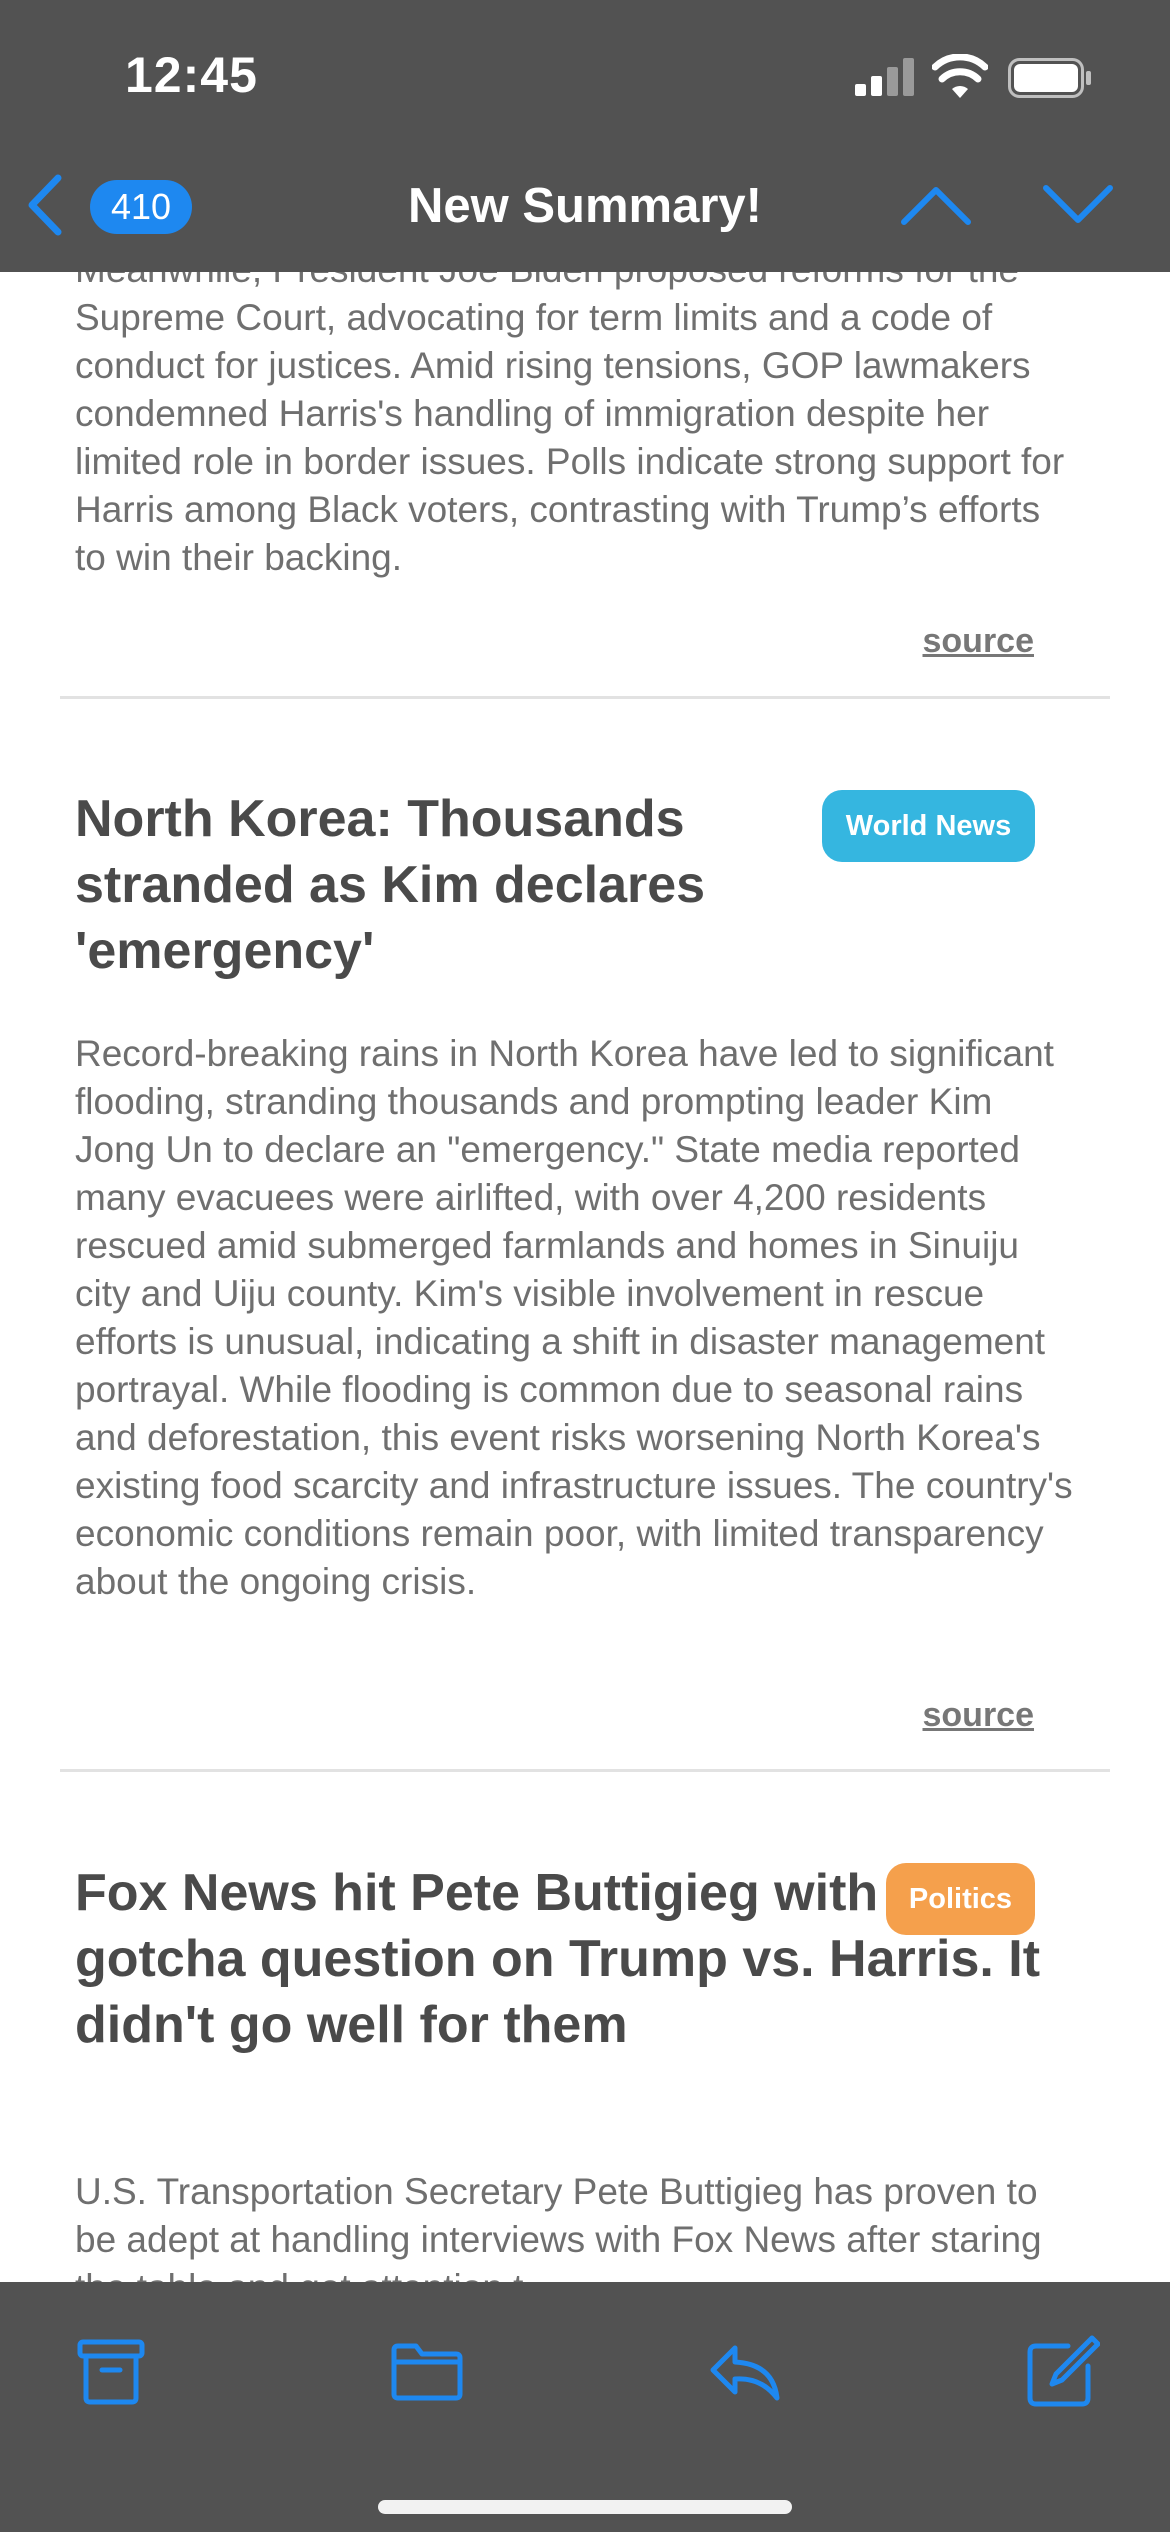 This screenshot has width=1170, height=2532. I want to click on folder-icon, so click(427, 2371).